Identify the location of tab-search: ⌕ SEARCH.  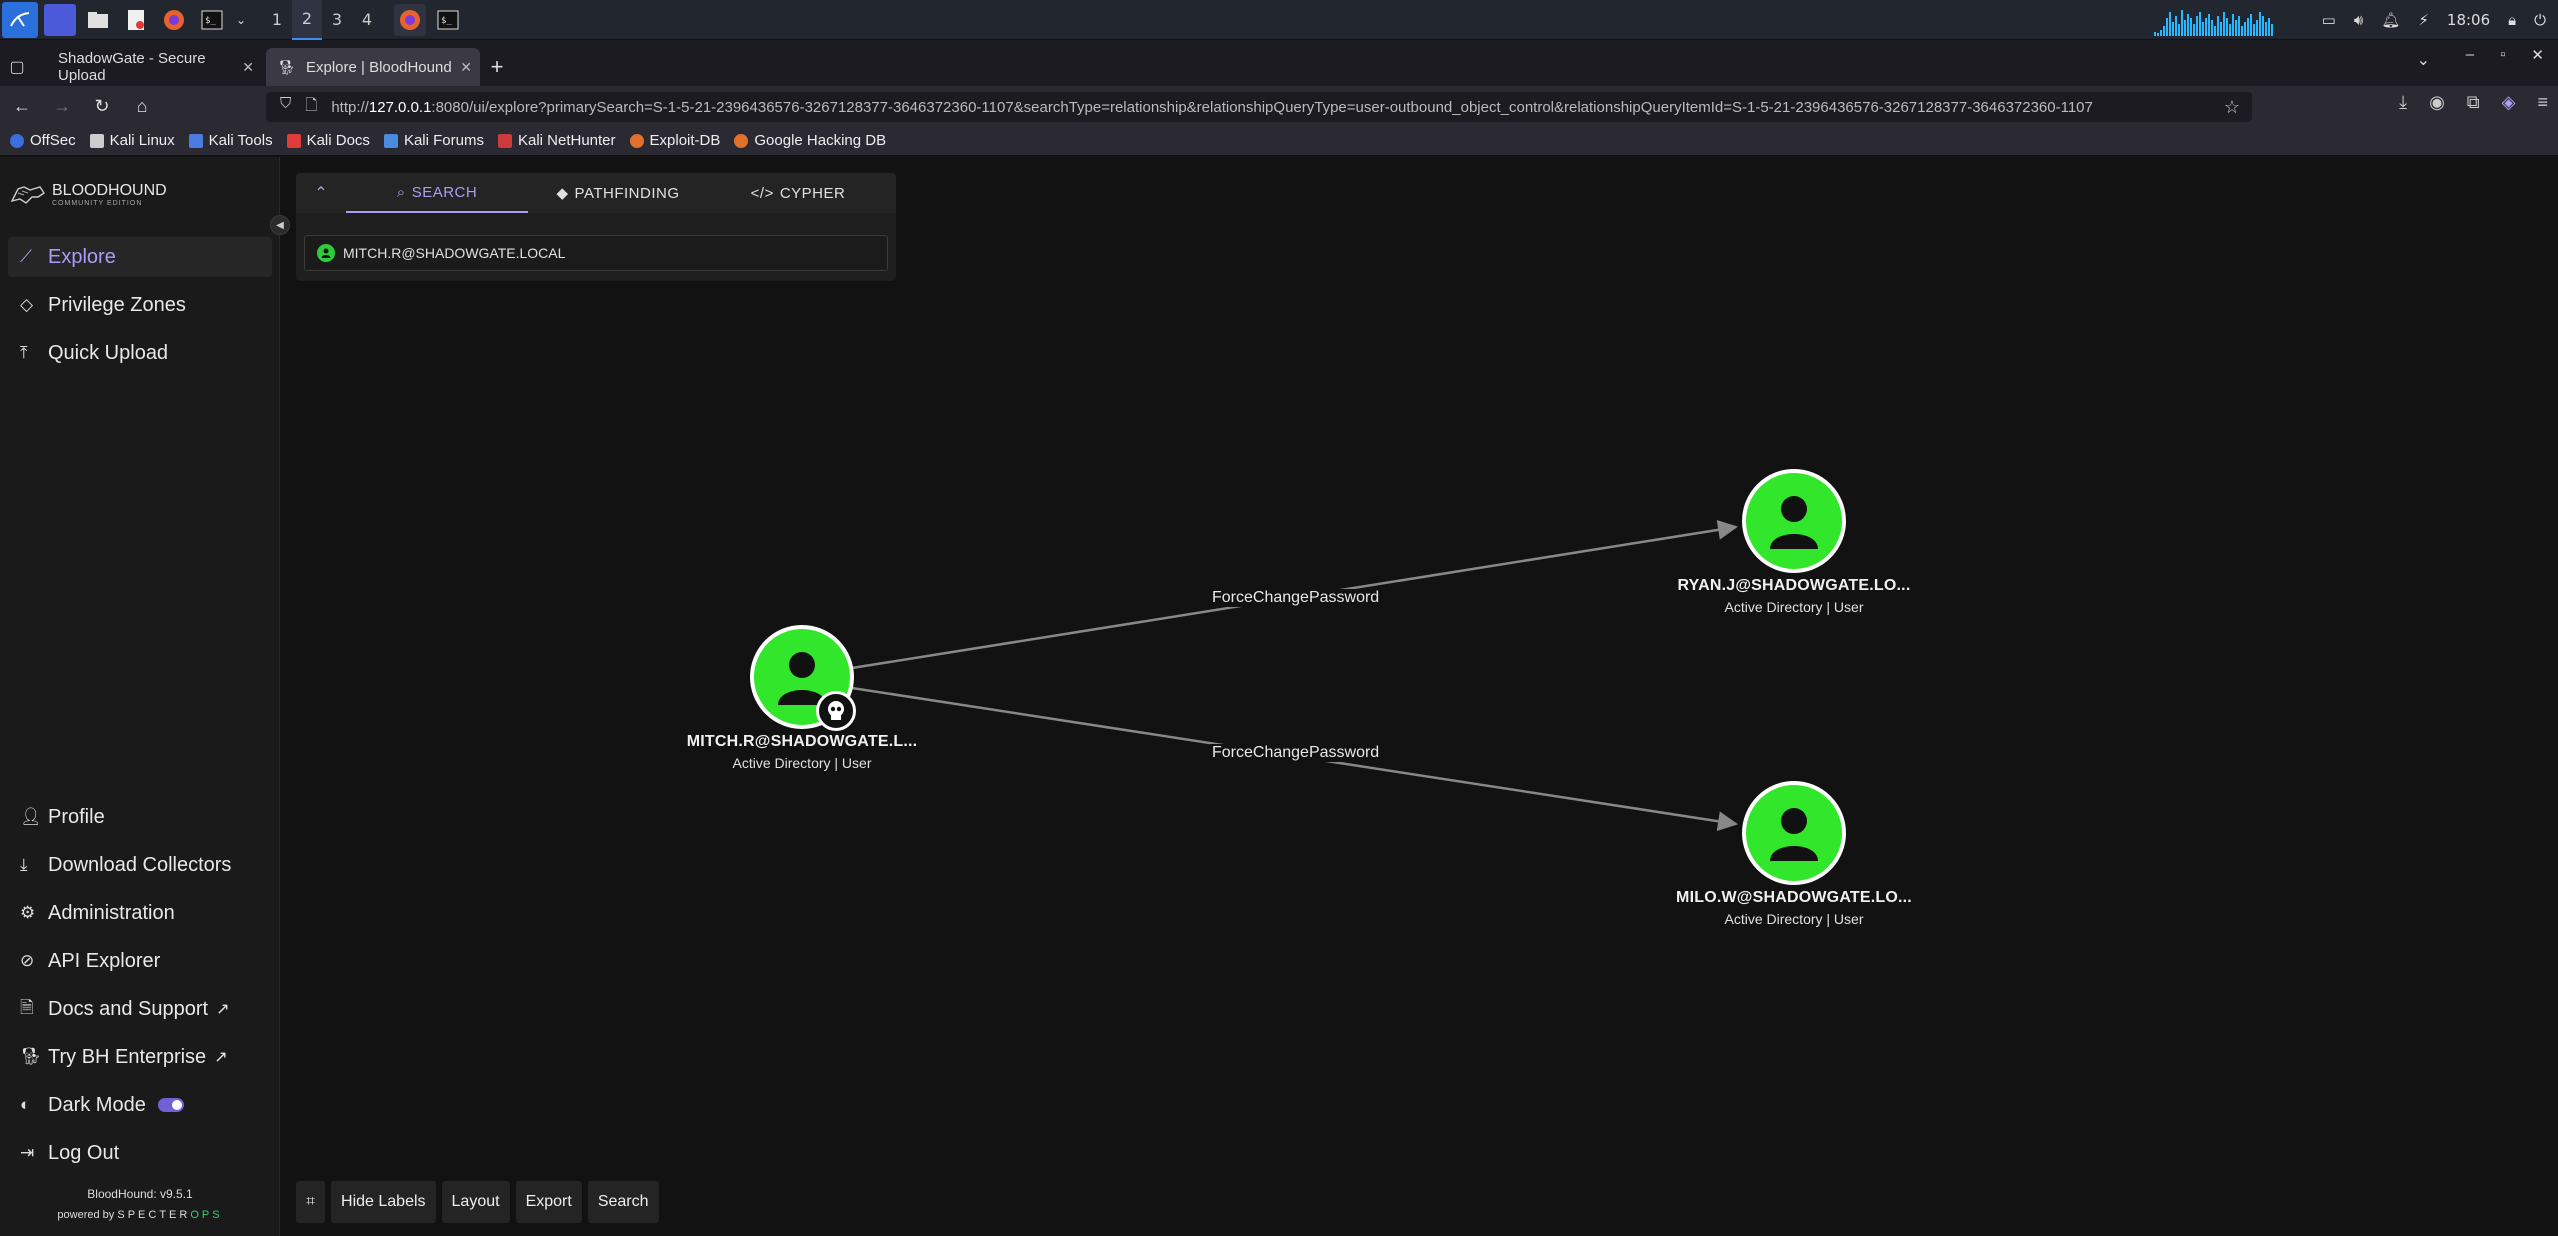
(437, 193).